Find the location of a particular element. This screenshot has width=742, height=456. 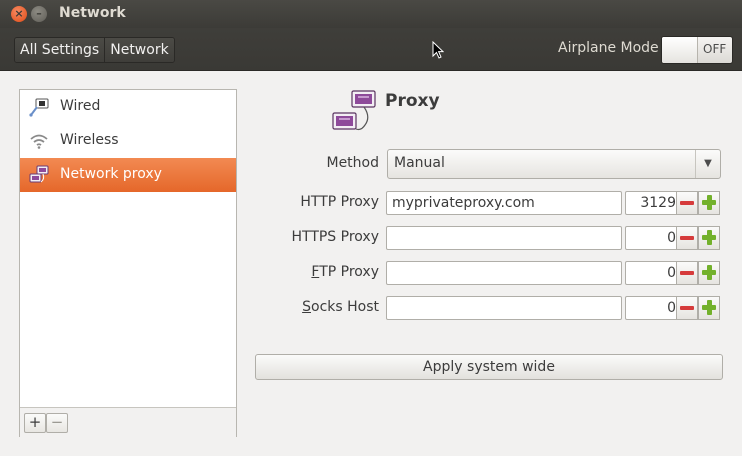

wireless-icon is located at coordinates (39, 141).